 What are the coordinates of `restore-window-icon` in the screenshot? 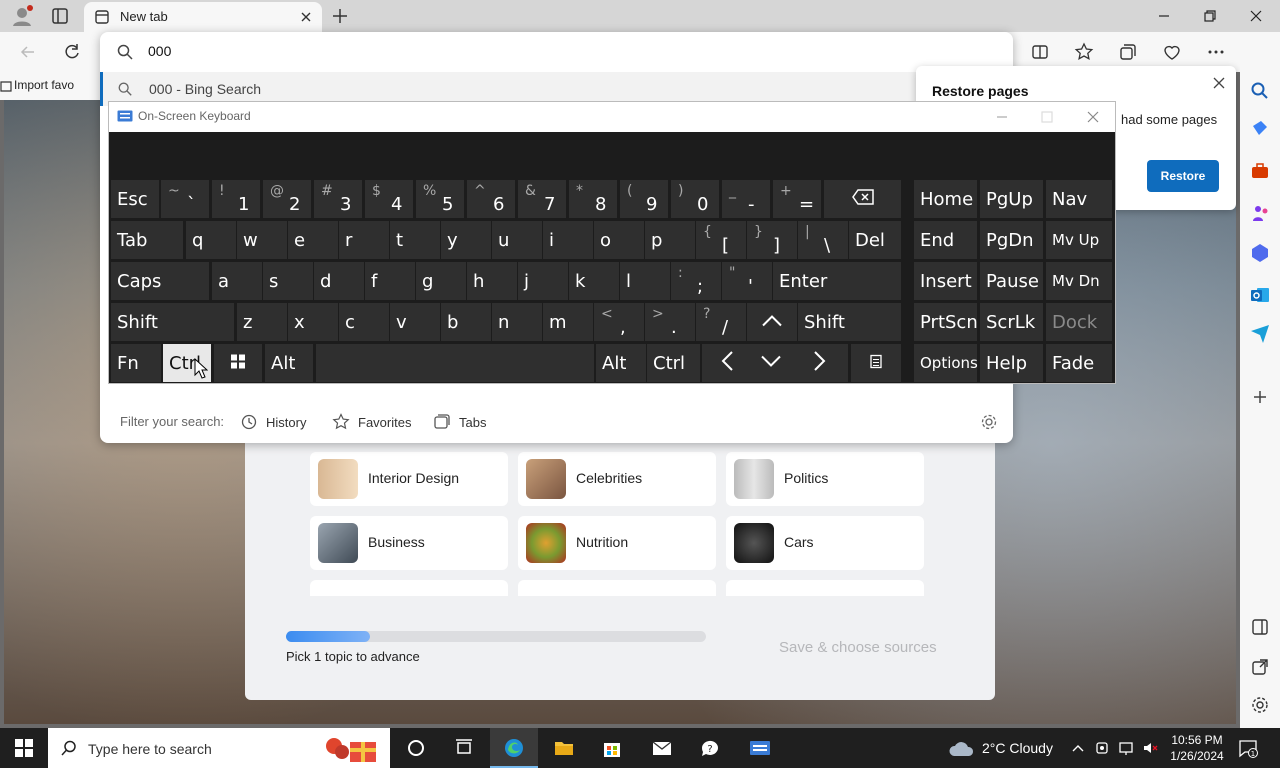 It's located at (1210, 16).